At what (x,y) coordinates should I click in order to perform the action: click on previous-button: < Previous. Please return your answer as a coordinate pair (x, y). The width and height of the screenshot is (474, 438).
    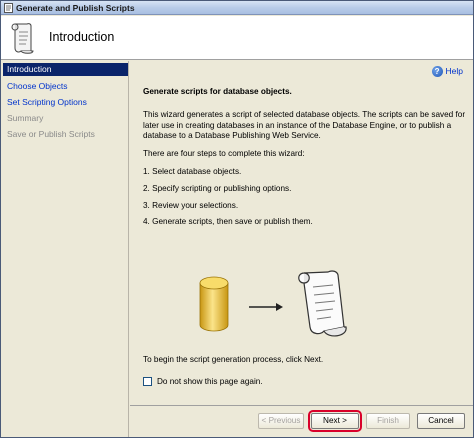
    Looking at the image, I should click on (281, 421).